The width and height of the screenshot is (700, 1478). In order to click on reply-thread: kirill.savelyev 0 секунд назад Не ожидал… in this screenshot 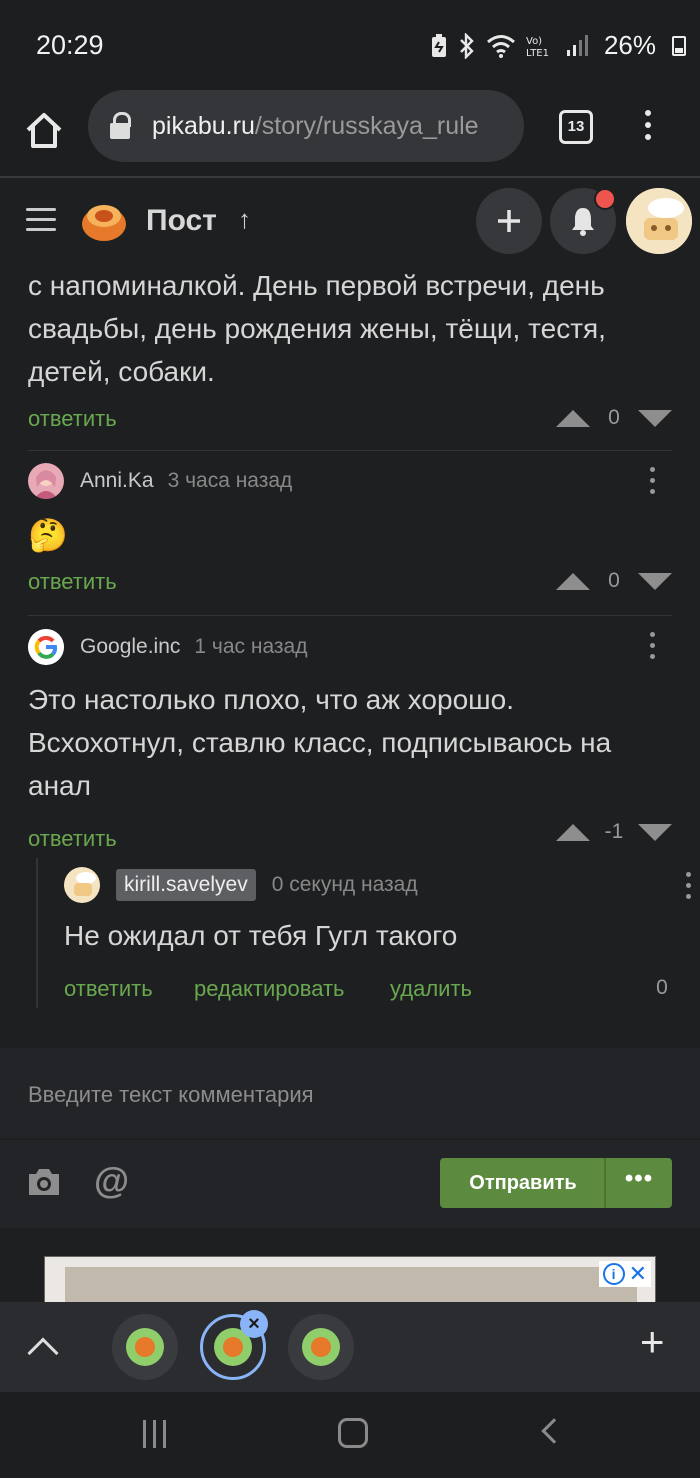, I will do `click(368, 933)`.